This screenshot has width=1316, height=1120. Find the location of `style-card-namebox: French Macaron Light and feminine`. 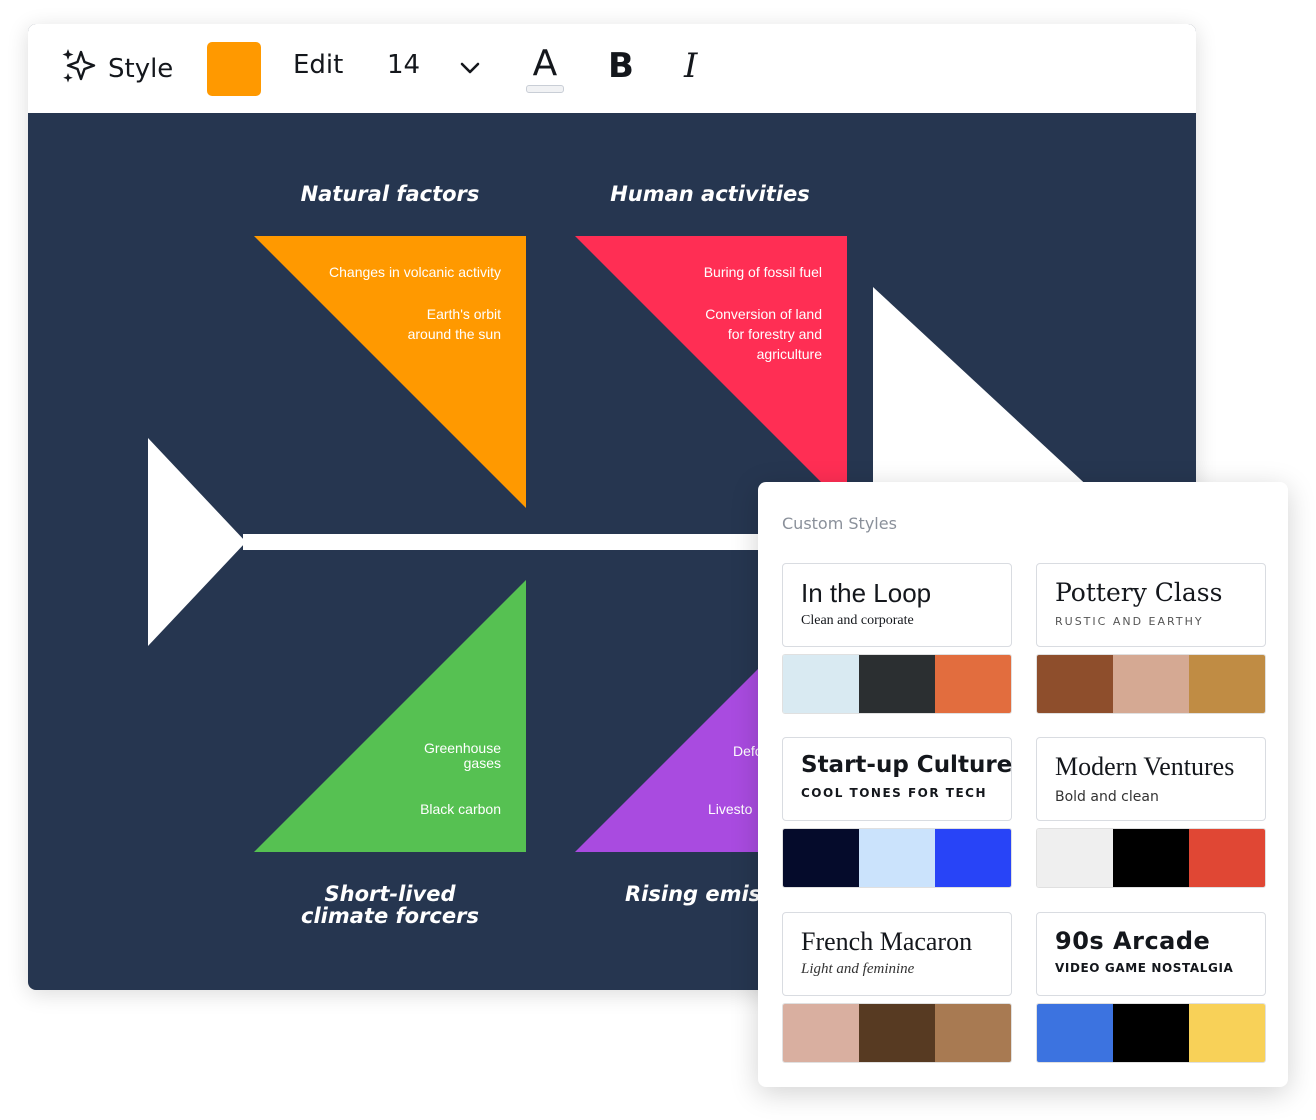

style-card-namebox: French Macaron Light and feminine is located at coordinates (897, 954).